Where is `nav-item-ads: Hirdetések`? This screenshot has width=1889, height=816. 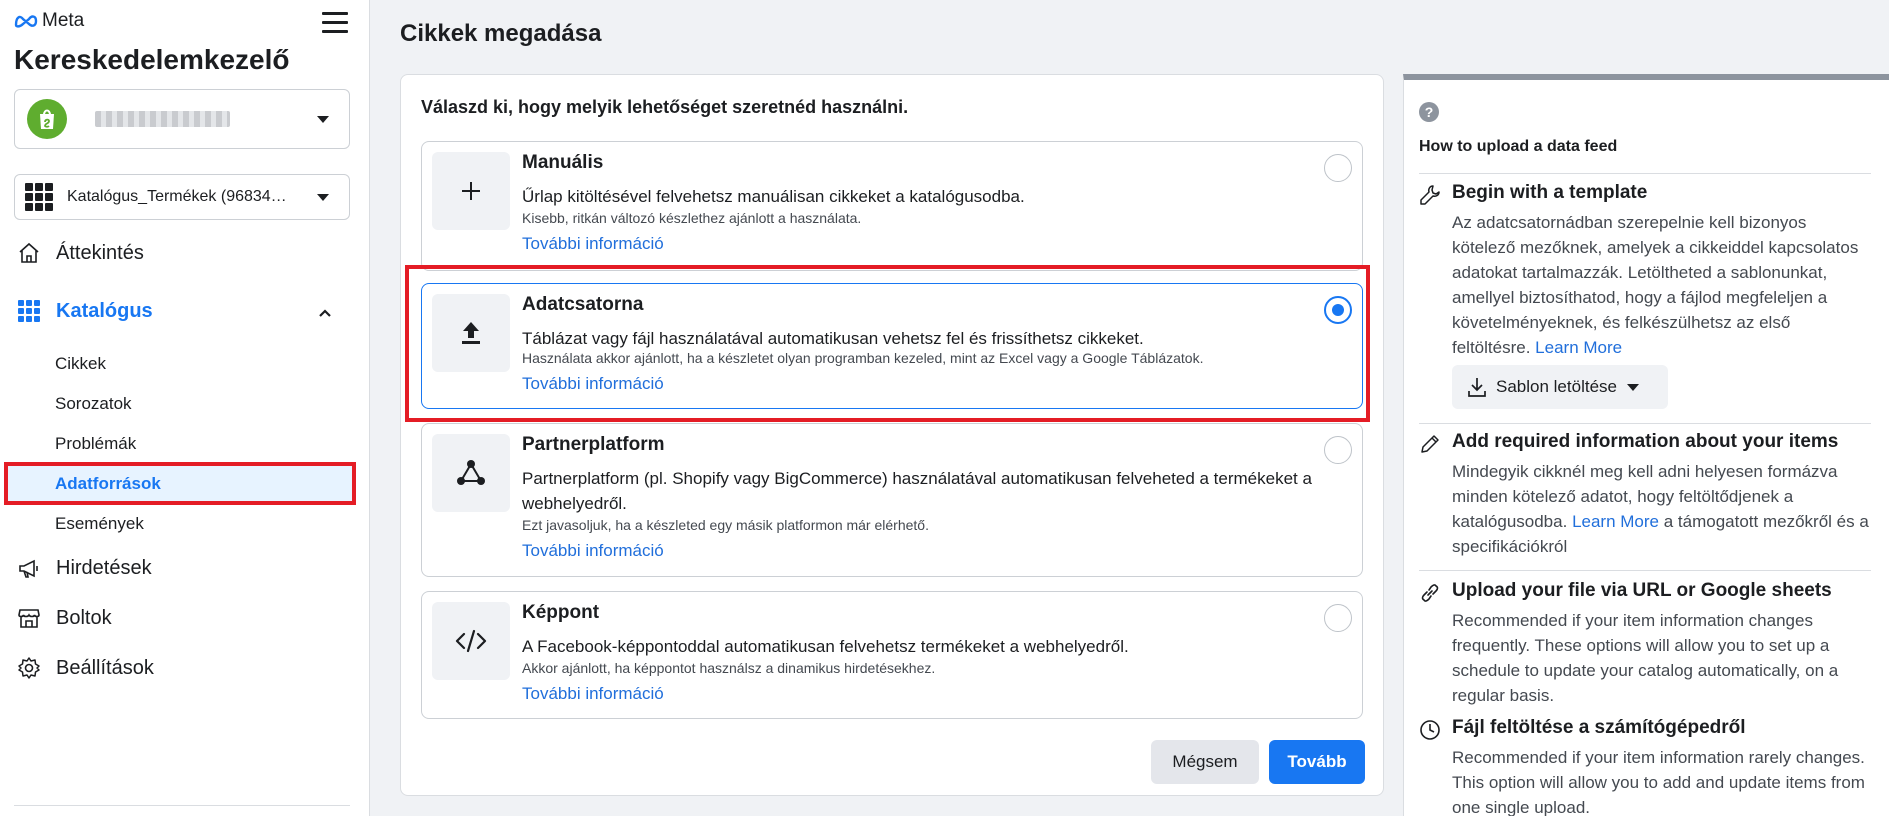 nav-item-ads: Hirdetések is located at coordinates (84, 568).